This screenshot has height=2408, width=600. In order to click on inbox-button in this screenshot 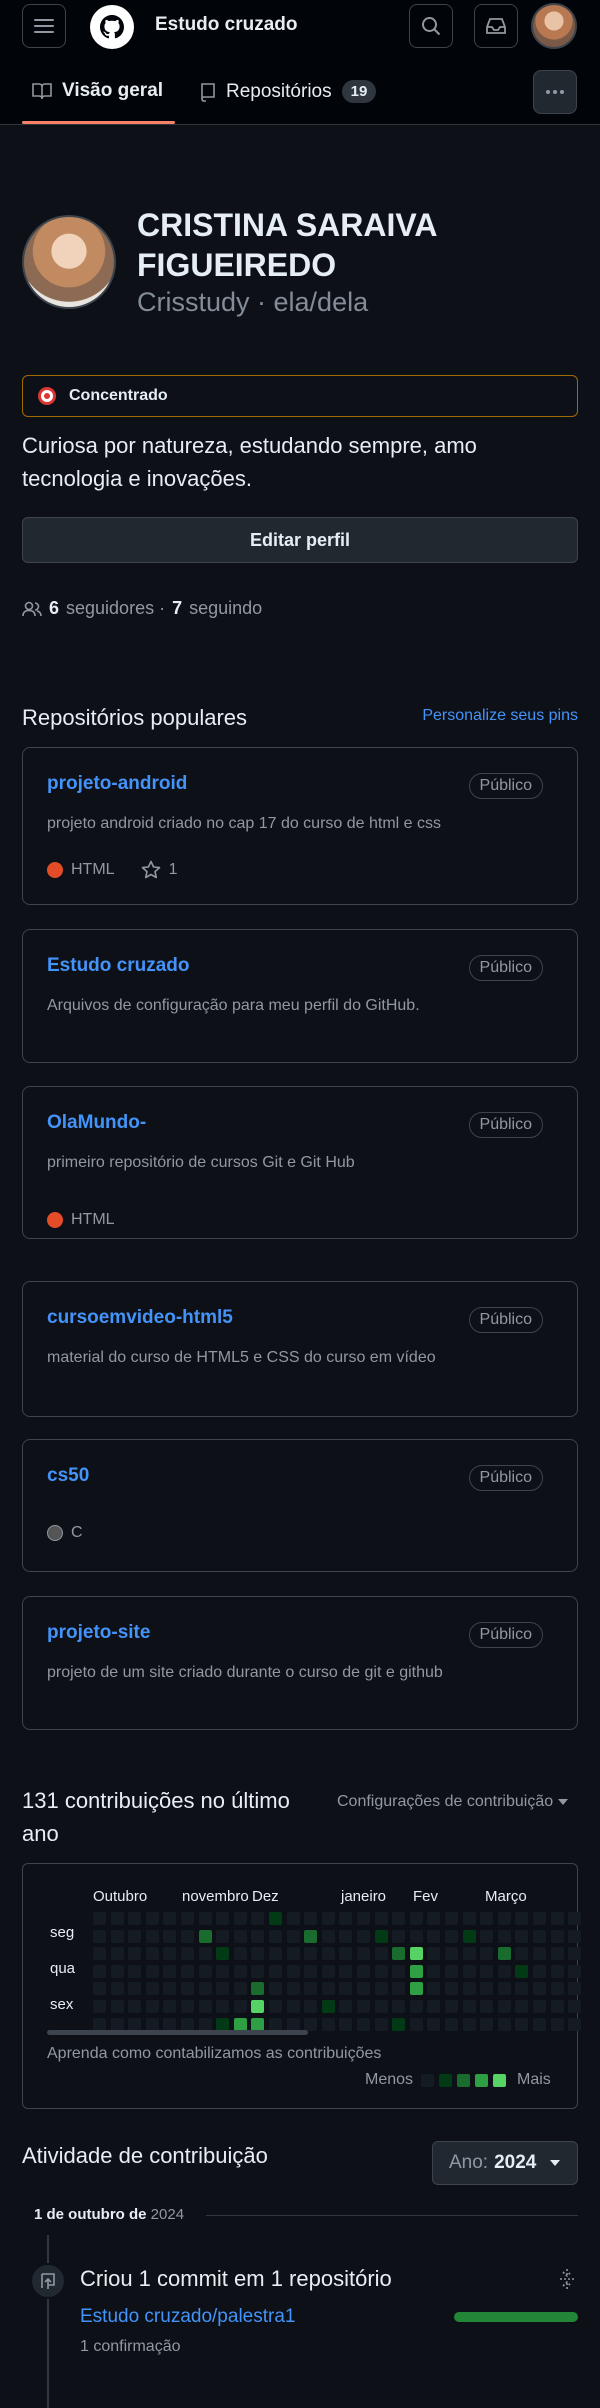, I will do `click(496, 26)`.